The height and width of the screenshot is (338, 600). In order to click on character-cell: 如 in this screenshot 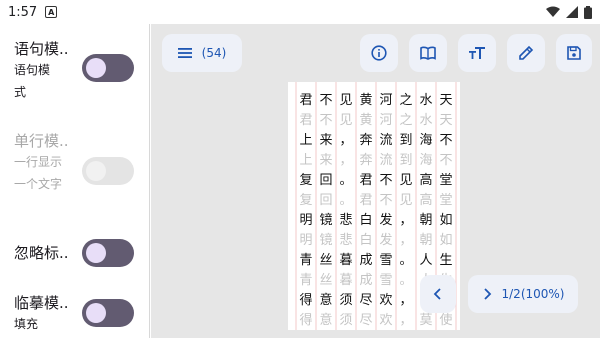, I will do `click(446, 220)`.